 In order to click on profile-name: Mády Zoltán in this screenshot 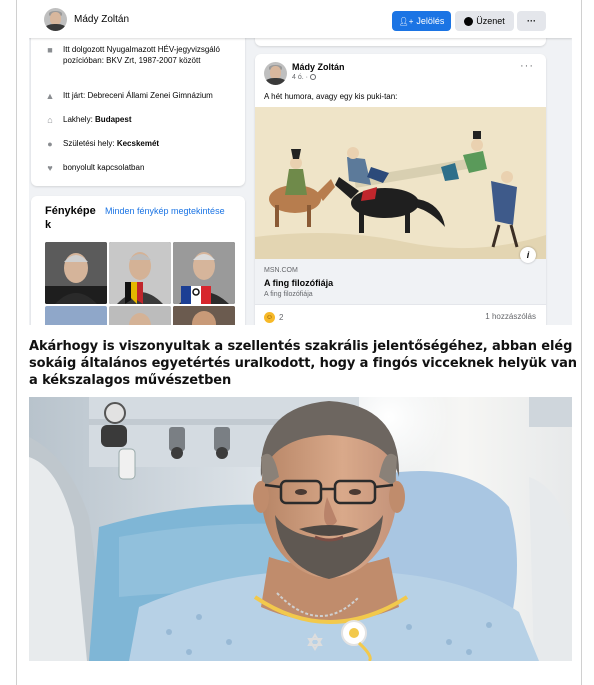, I will do `click(101, 19)`.